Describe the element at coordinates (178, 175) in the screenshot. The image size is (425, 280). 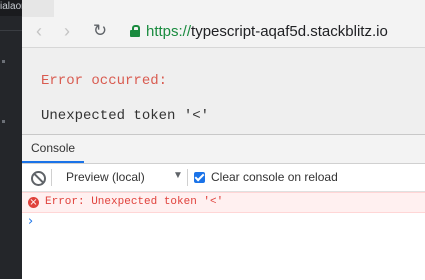
I see `dropdown-arrow-icon: ▼` at that location.